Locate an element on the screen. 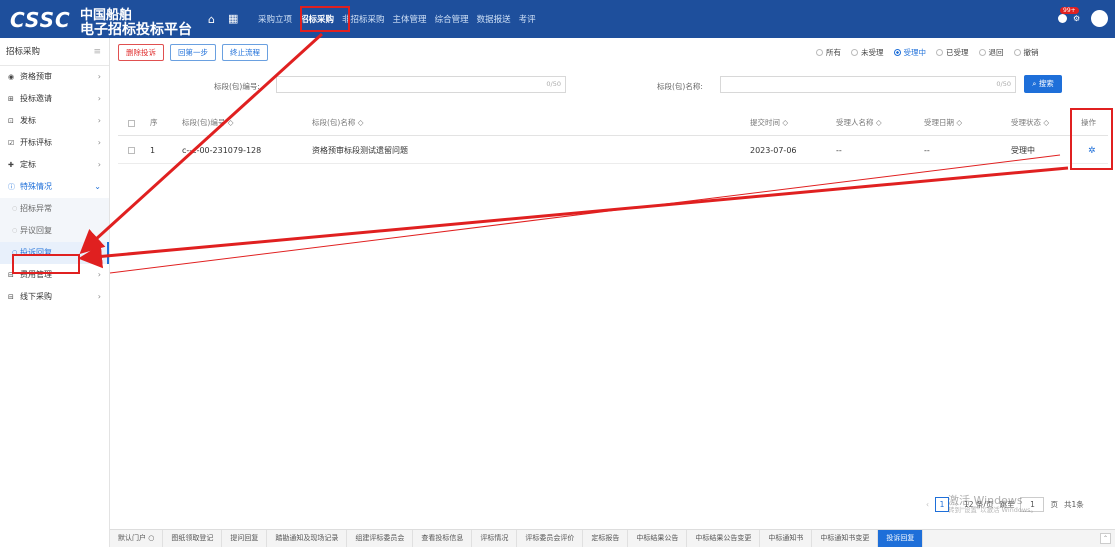 The image size is (1115, 547). toolbar: 删除投诉 回第一步 终止流程 is located at coordinates (193, 52).